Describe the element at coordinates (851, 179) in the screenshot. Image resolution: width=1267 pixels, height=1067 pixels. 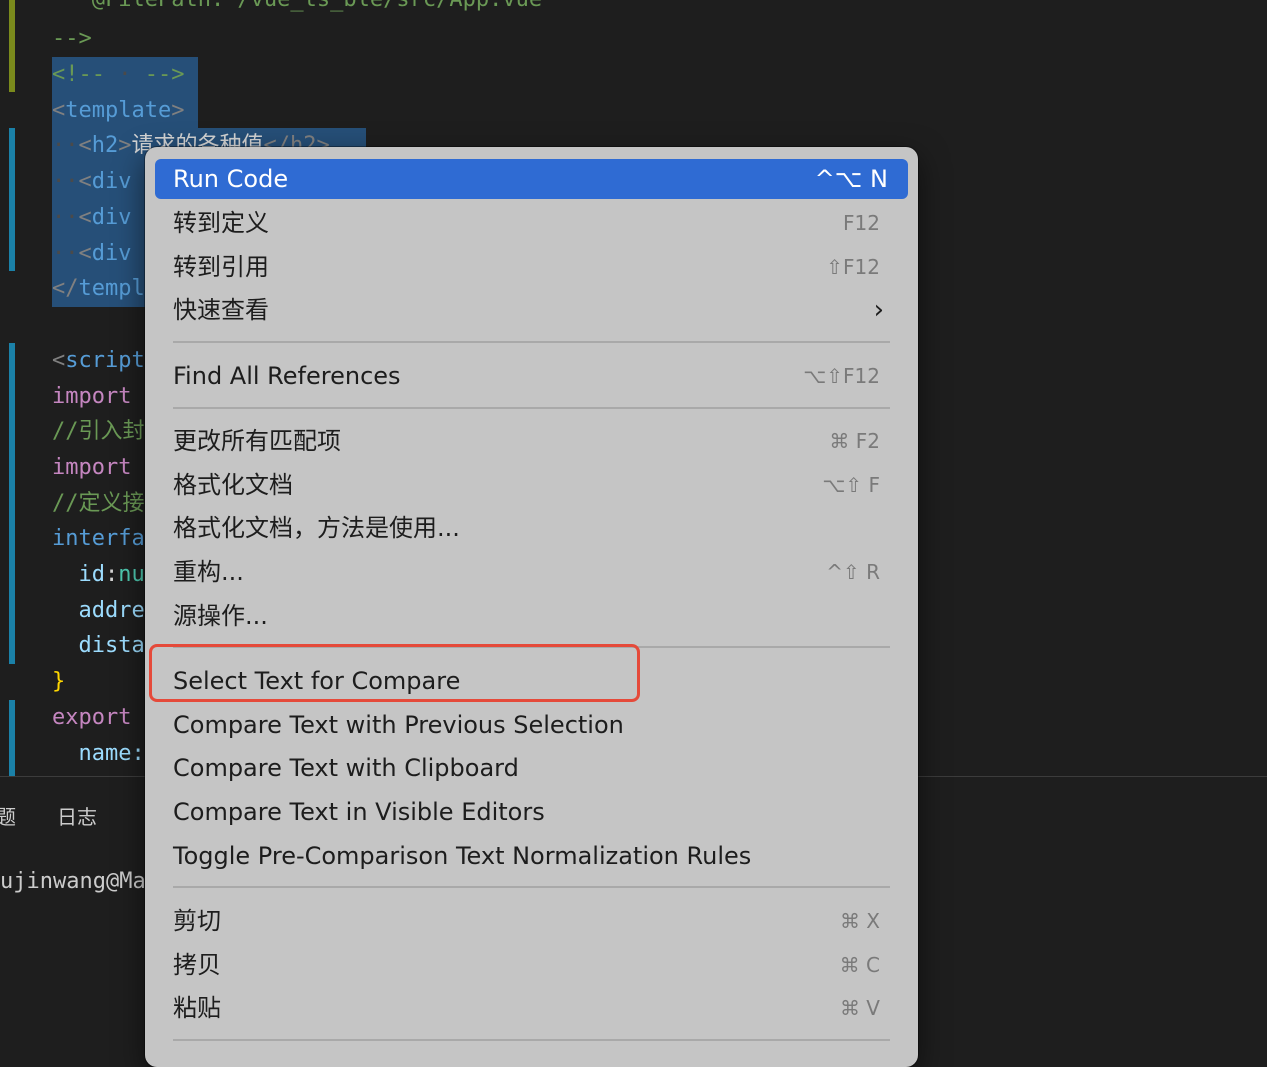
I see `menu-item-shortcut: ^⌥ N` at that location.